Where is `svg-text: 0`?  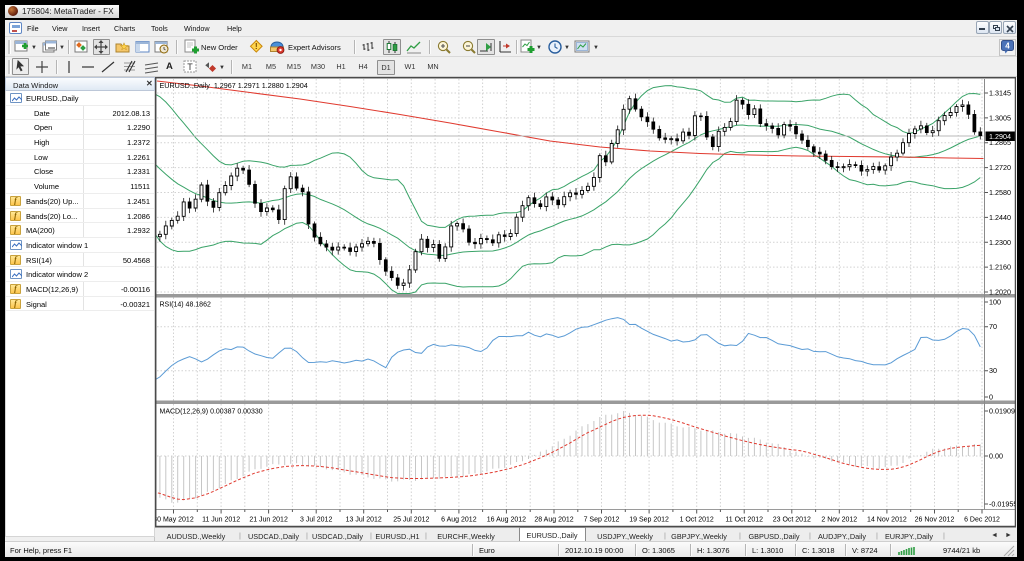
svg-text: 0 is located at coordinates (991, 397).